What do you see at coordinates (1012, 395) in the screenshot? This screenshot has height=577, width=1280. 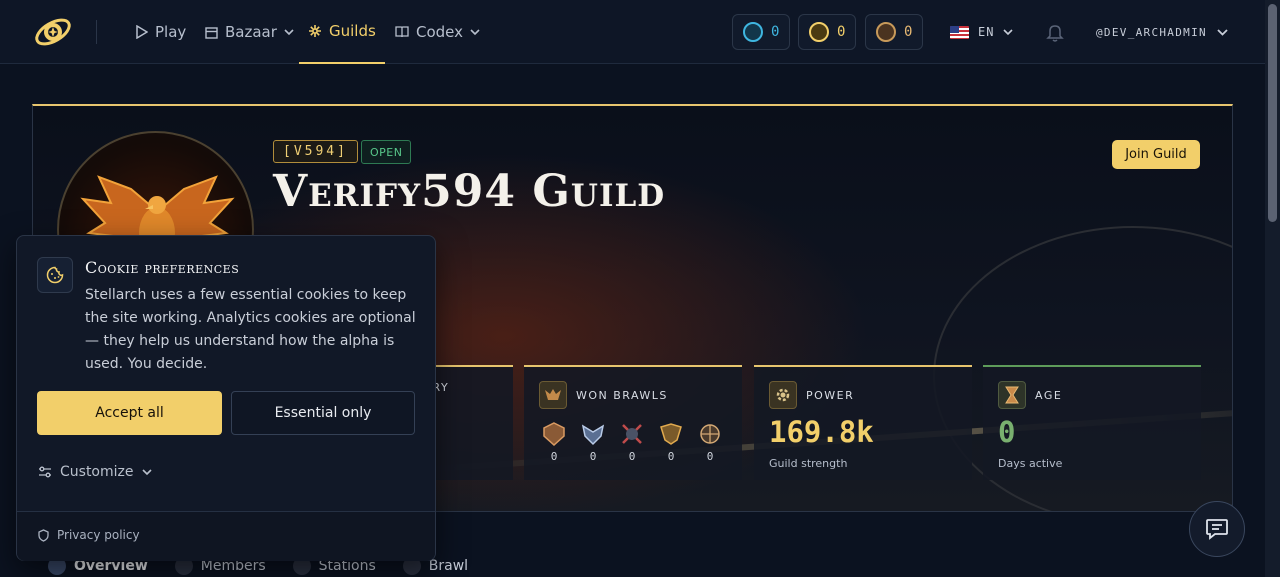 I see `hourglass-icon` at bounding box center [1012, 395].